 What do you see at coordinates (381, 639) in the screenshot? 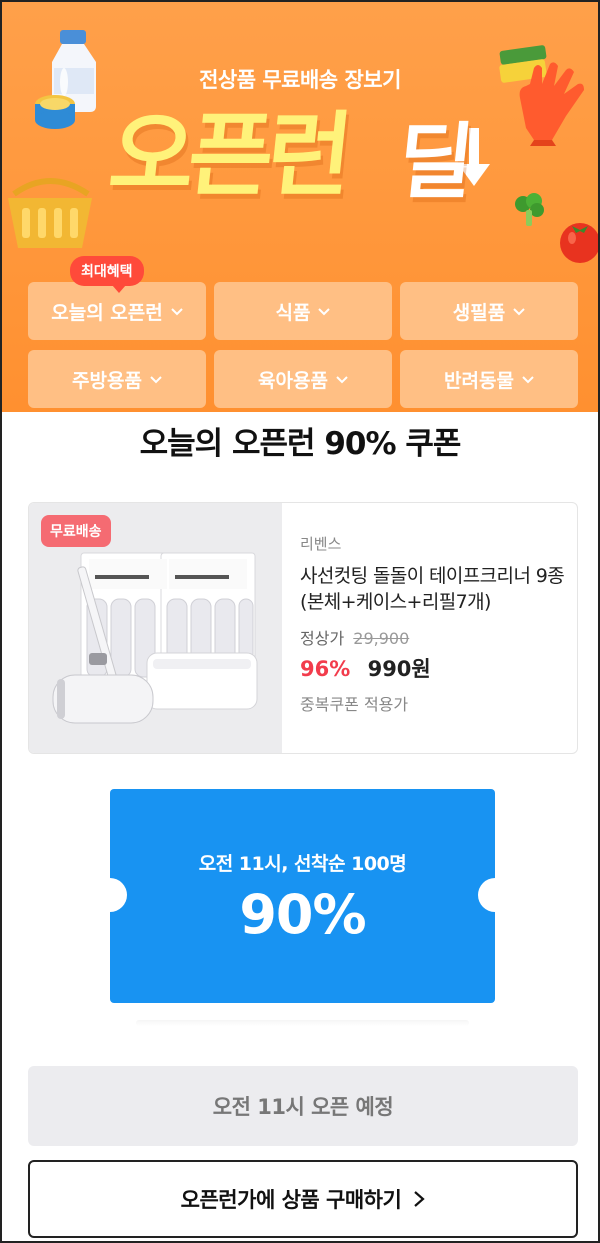
I see `regular-price: 29,900` at bounding box center [381, 639].